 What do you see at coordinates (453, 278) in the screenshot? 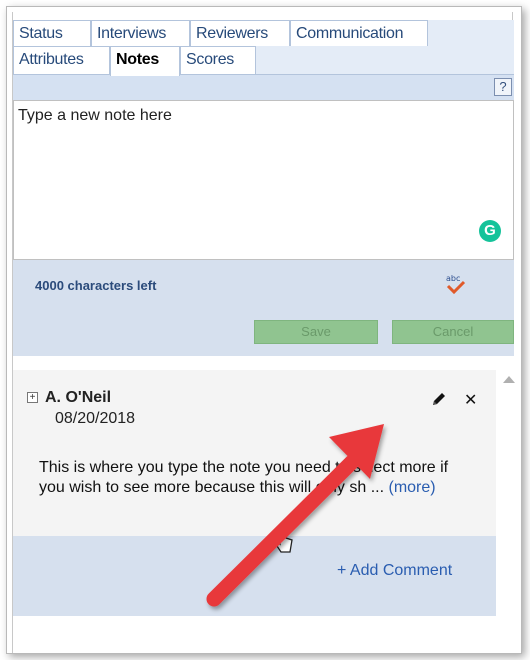
I see `svg-text: abc` at bounding box center [453, 278].